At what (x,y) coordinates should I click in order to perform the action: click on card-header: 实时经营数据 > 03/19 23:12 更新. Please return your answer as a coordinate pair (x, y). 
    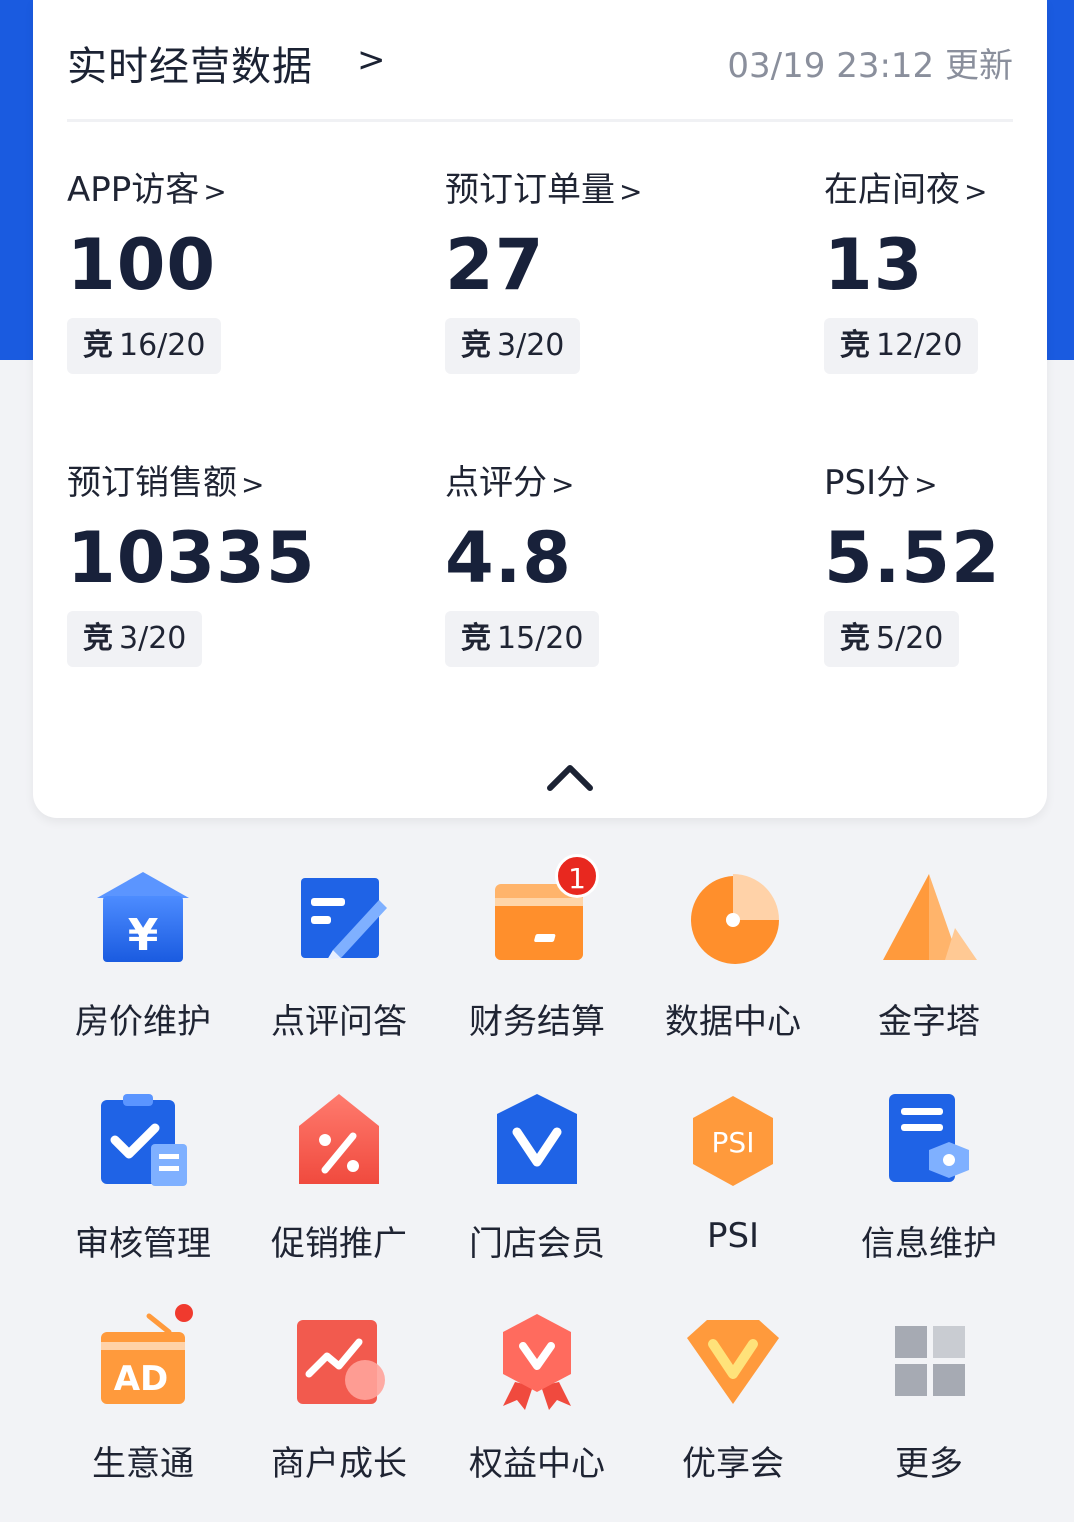
    Looking at the image, I should click on (540, 60).